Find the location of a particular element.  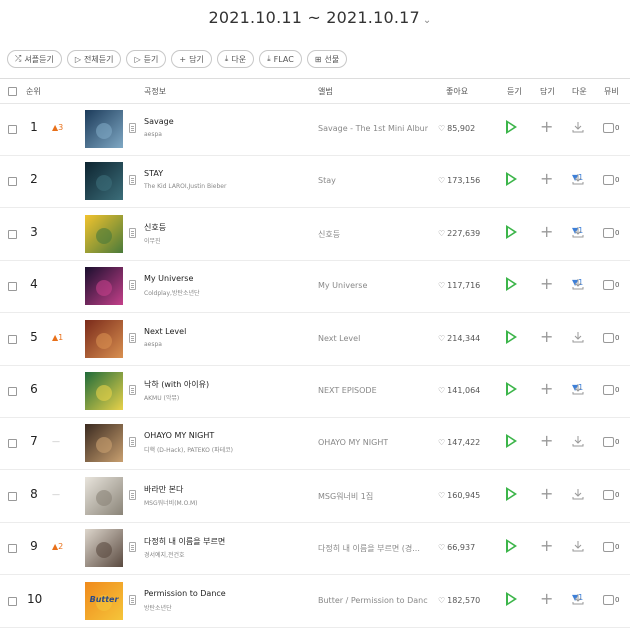

artist-name: MSG워너비(M.O.M) is located at coordinates (171, 502).